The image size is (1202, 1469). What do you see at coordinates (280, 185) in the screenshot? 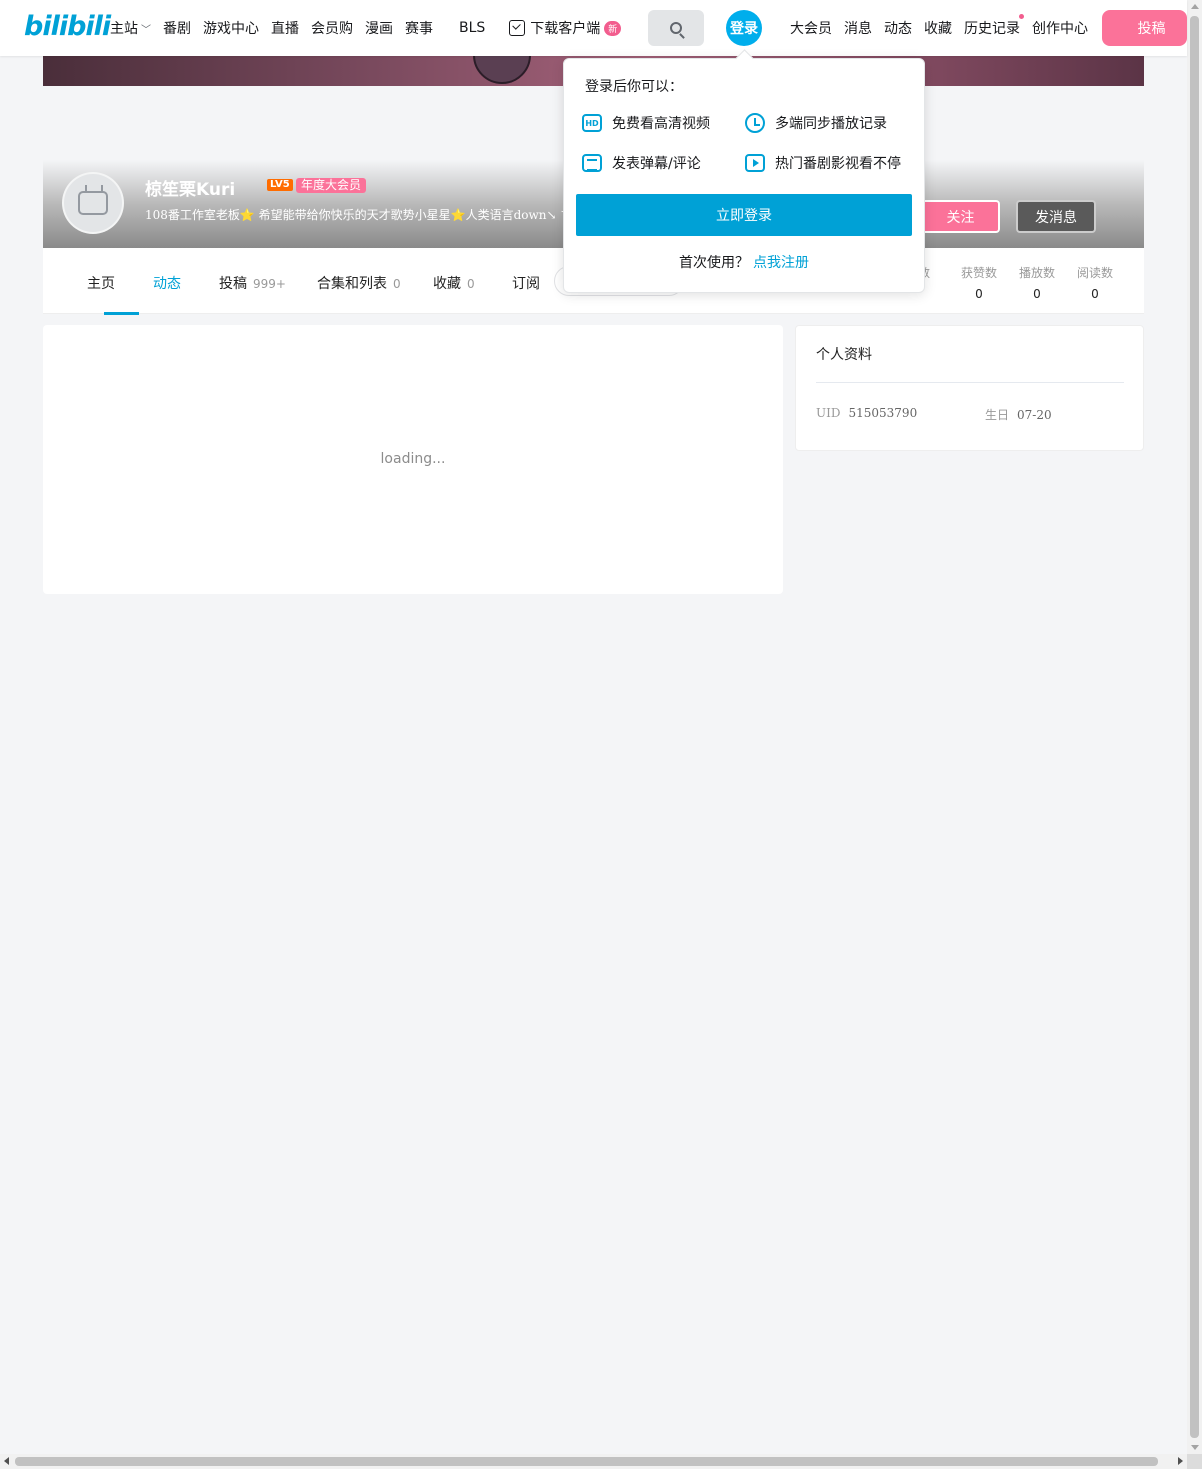
I see `level-badge: LV5` at bounding box center [280, 185].